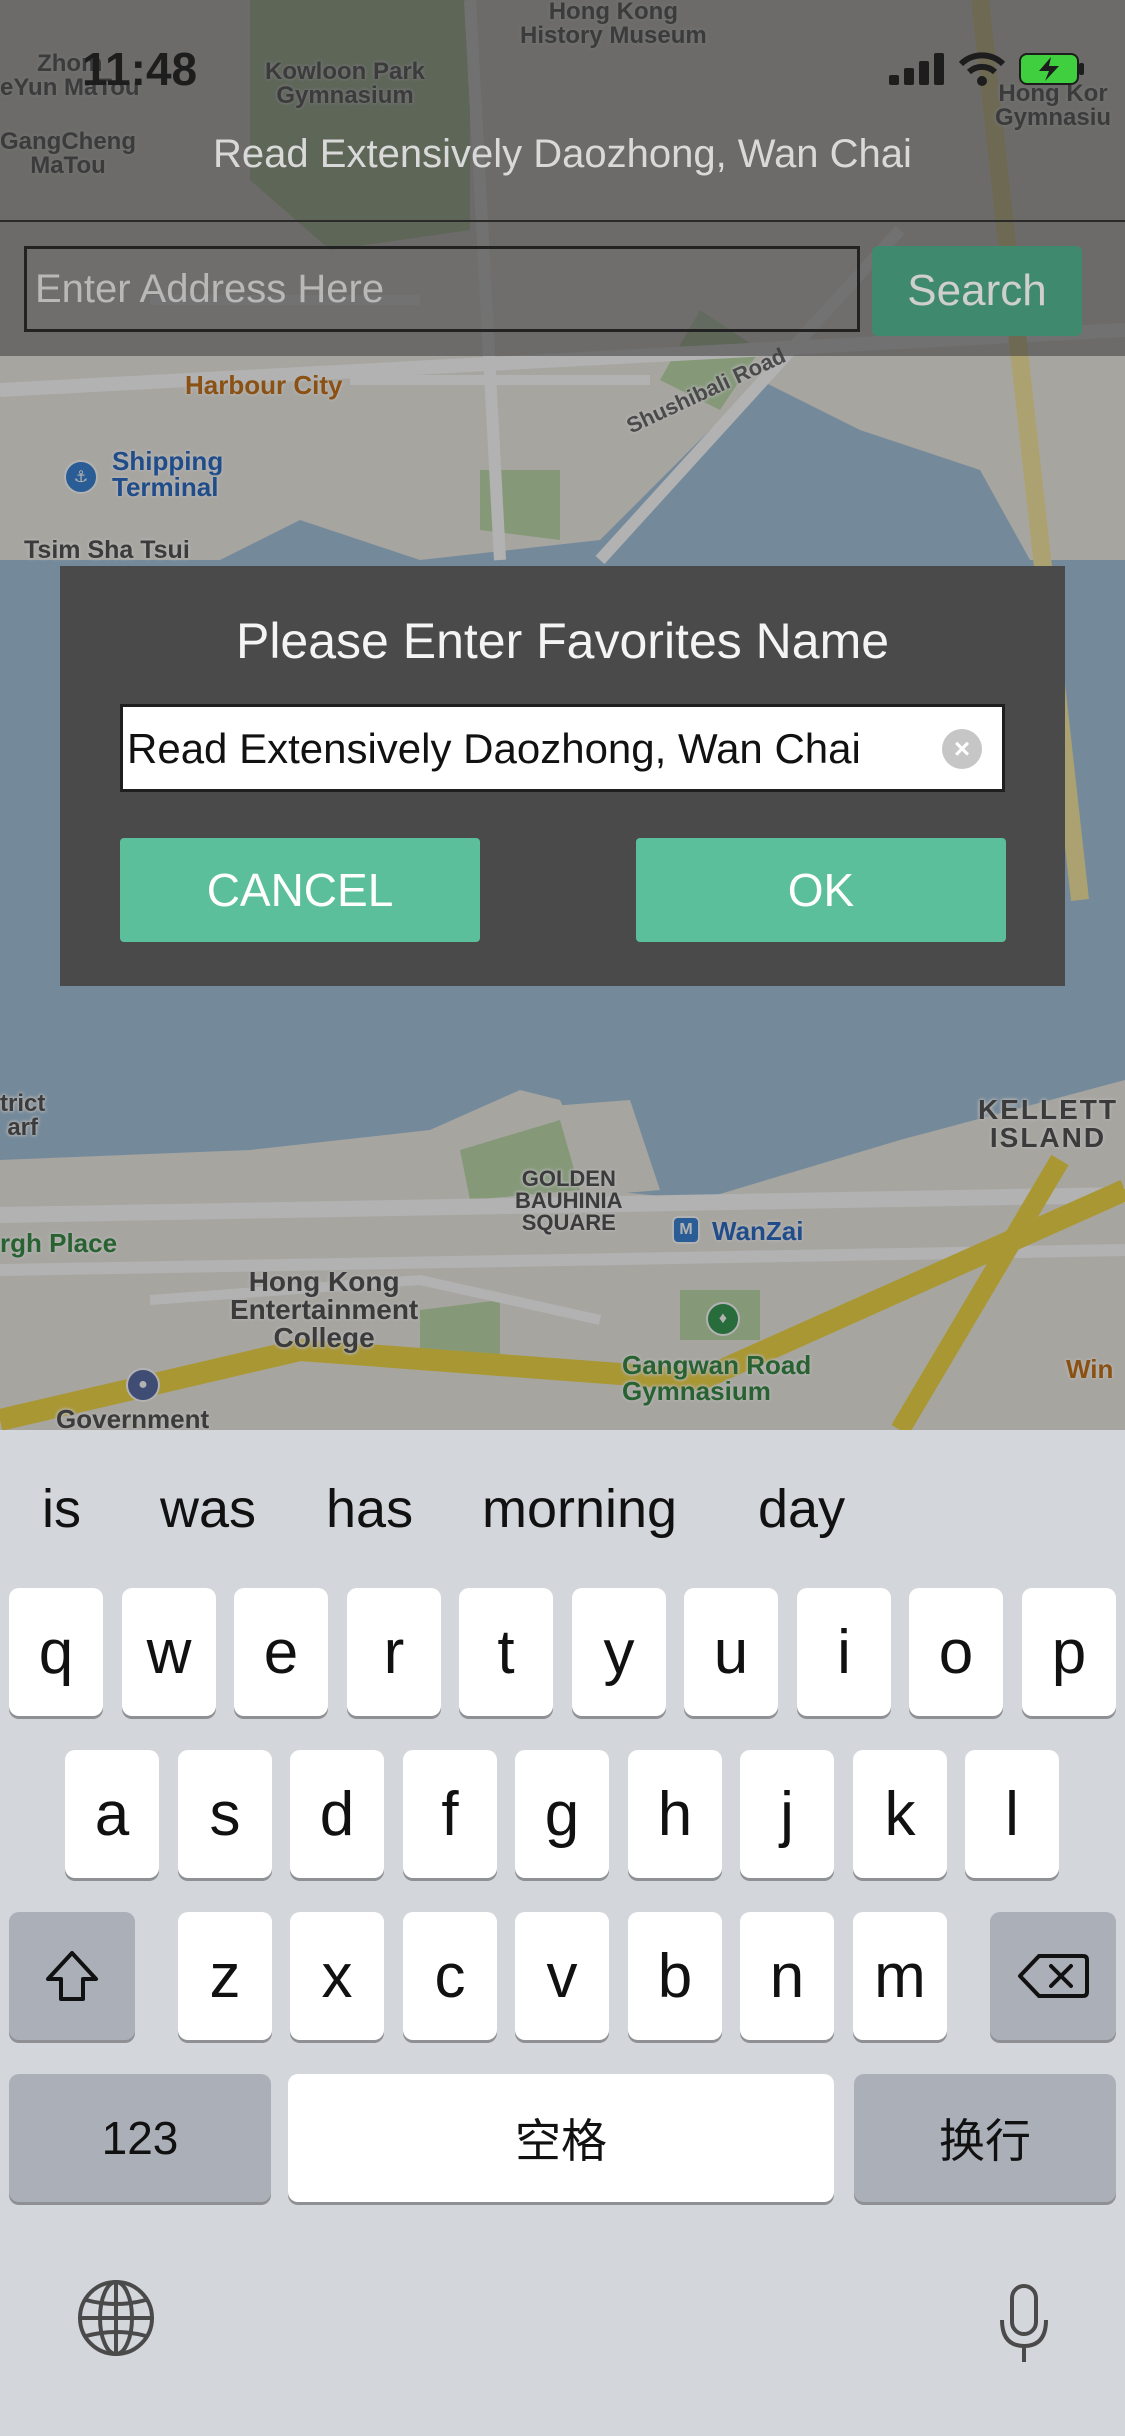  What do you see at coordinates (821, 890) in the screenshot?
I see `ok-button: OK` at bounding box center [821, 890].